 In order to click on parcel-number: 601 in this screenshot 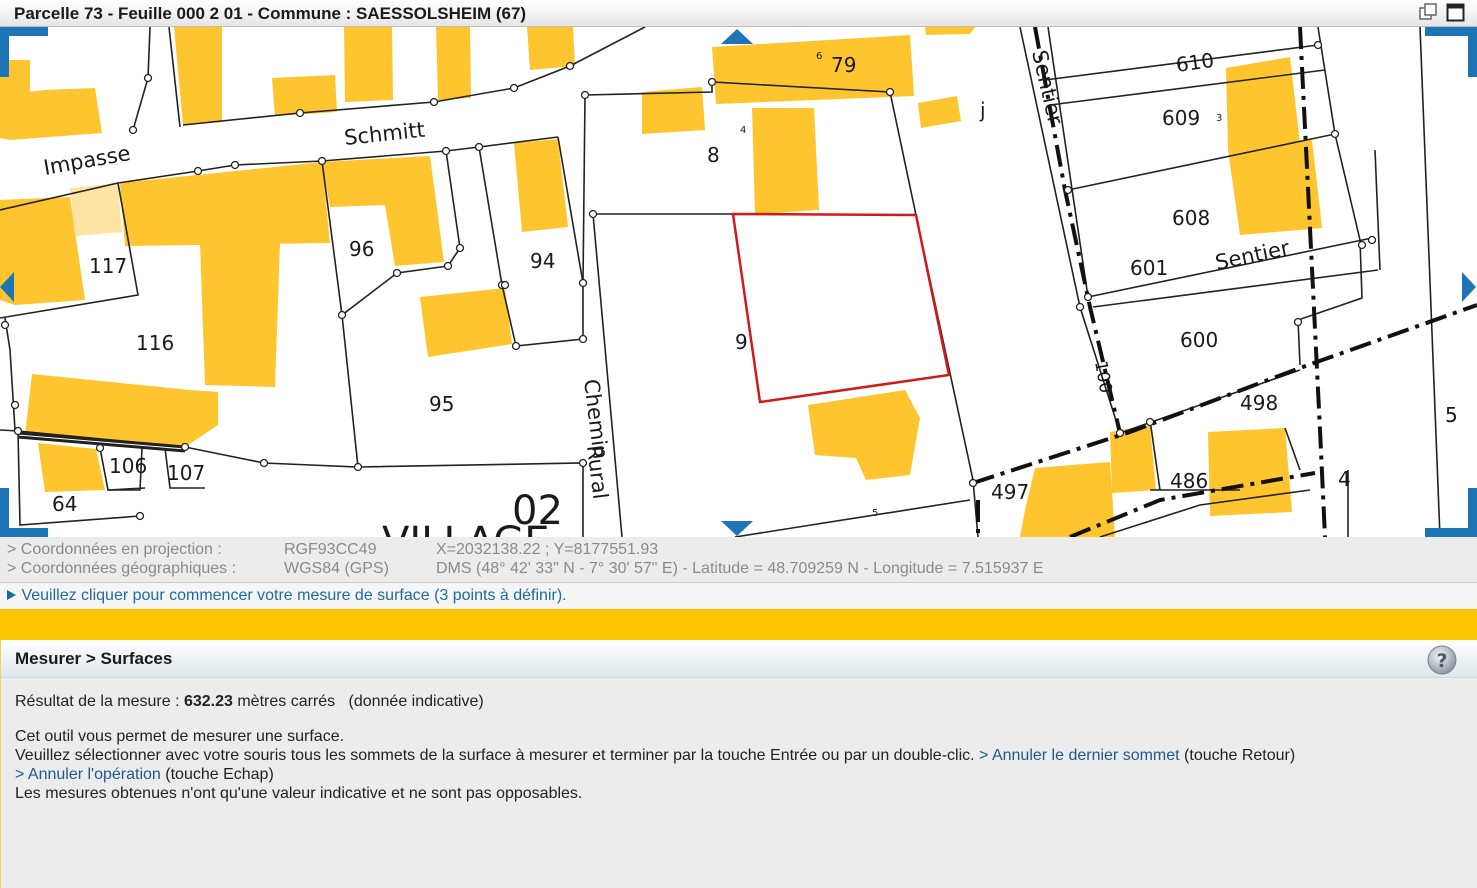, I will do `click(1149, 268)`.